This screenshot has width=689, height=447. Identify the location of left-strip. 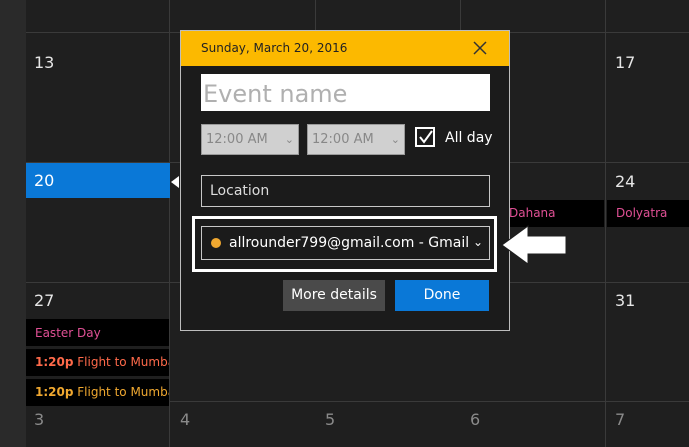
(13, 223).